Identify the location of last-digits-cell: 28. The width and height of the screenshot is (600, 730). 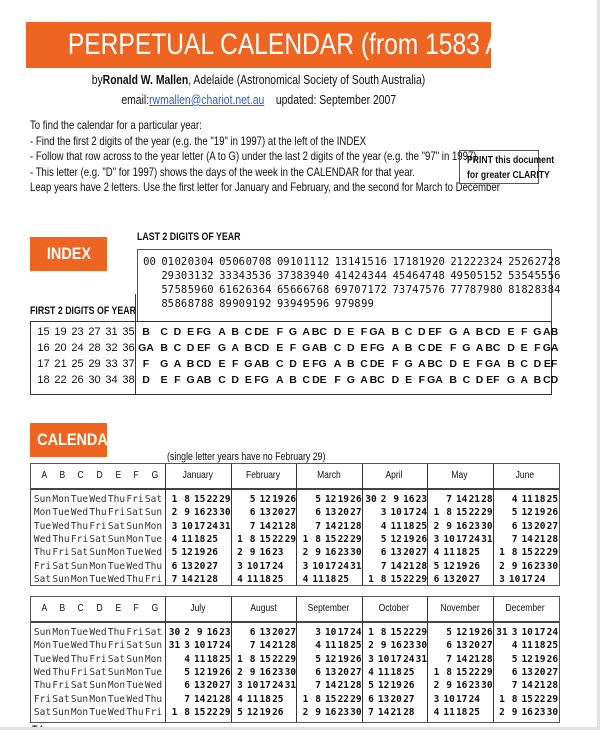
(554, 262).